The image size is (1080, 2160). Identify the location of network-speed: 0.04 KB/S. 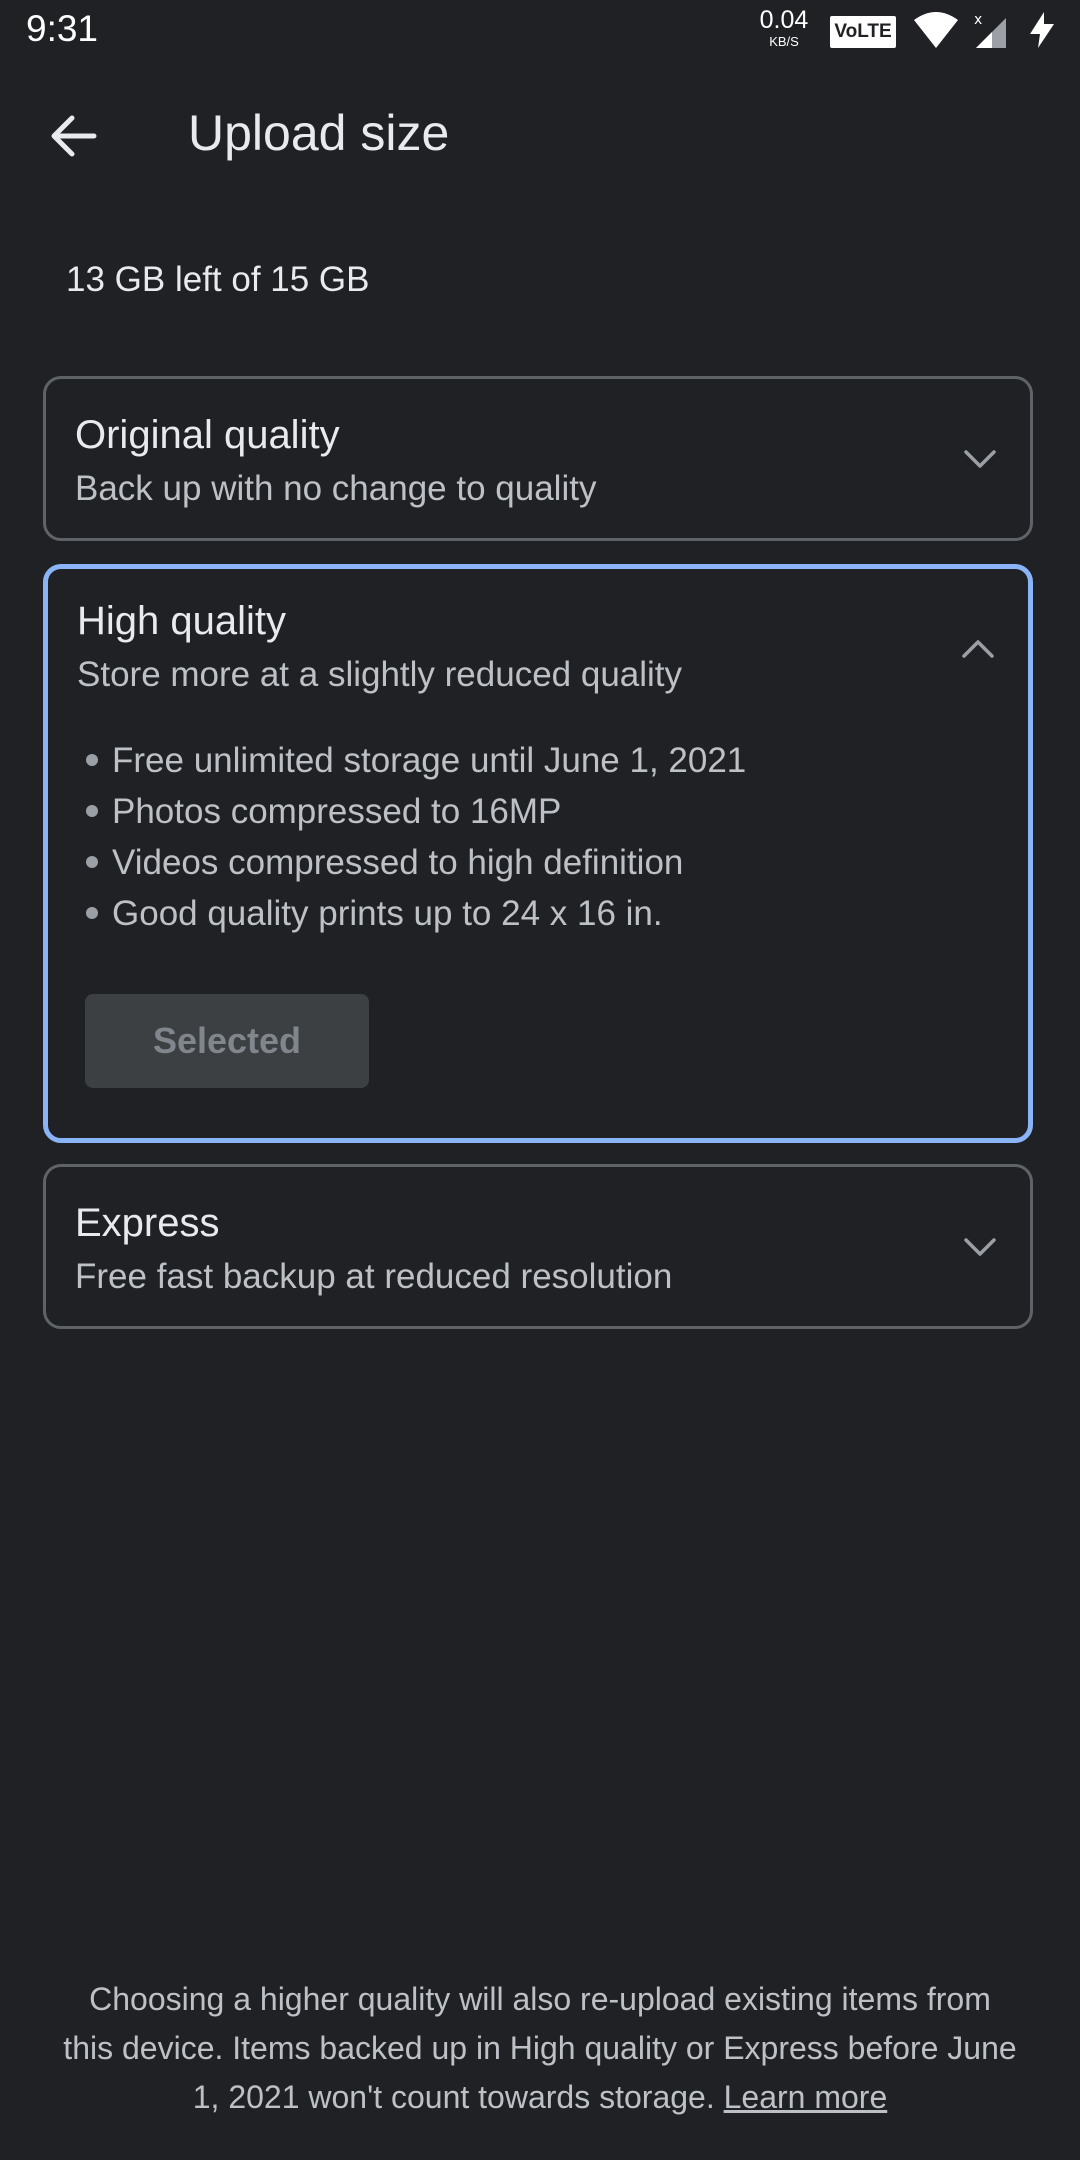
(784, 27).